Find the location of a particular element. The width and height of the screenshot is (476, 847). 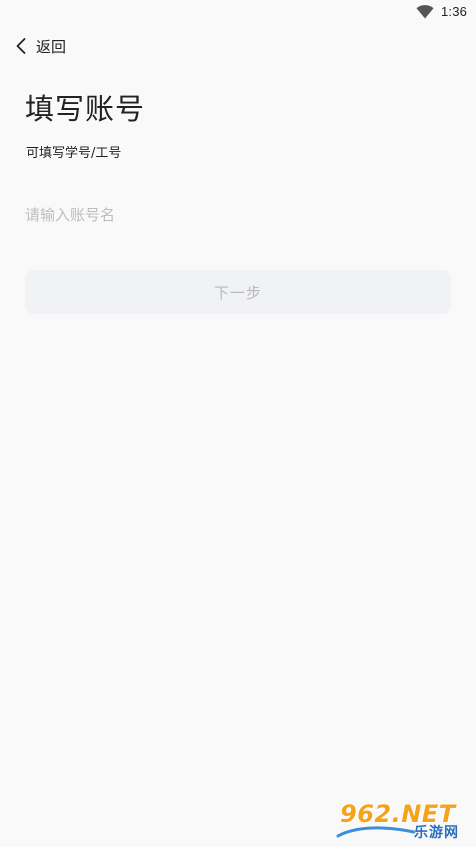

back-button: 返回 is located at coordinates (40, 46).